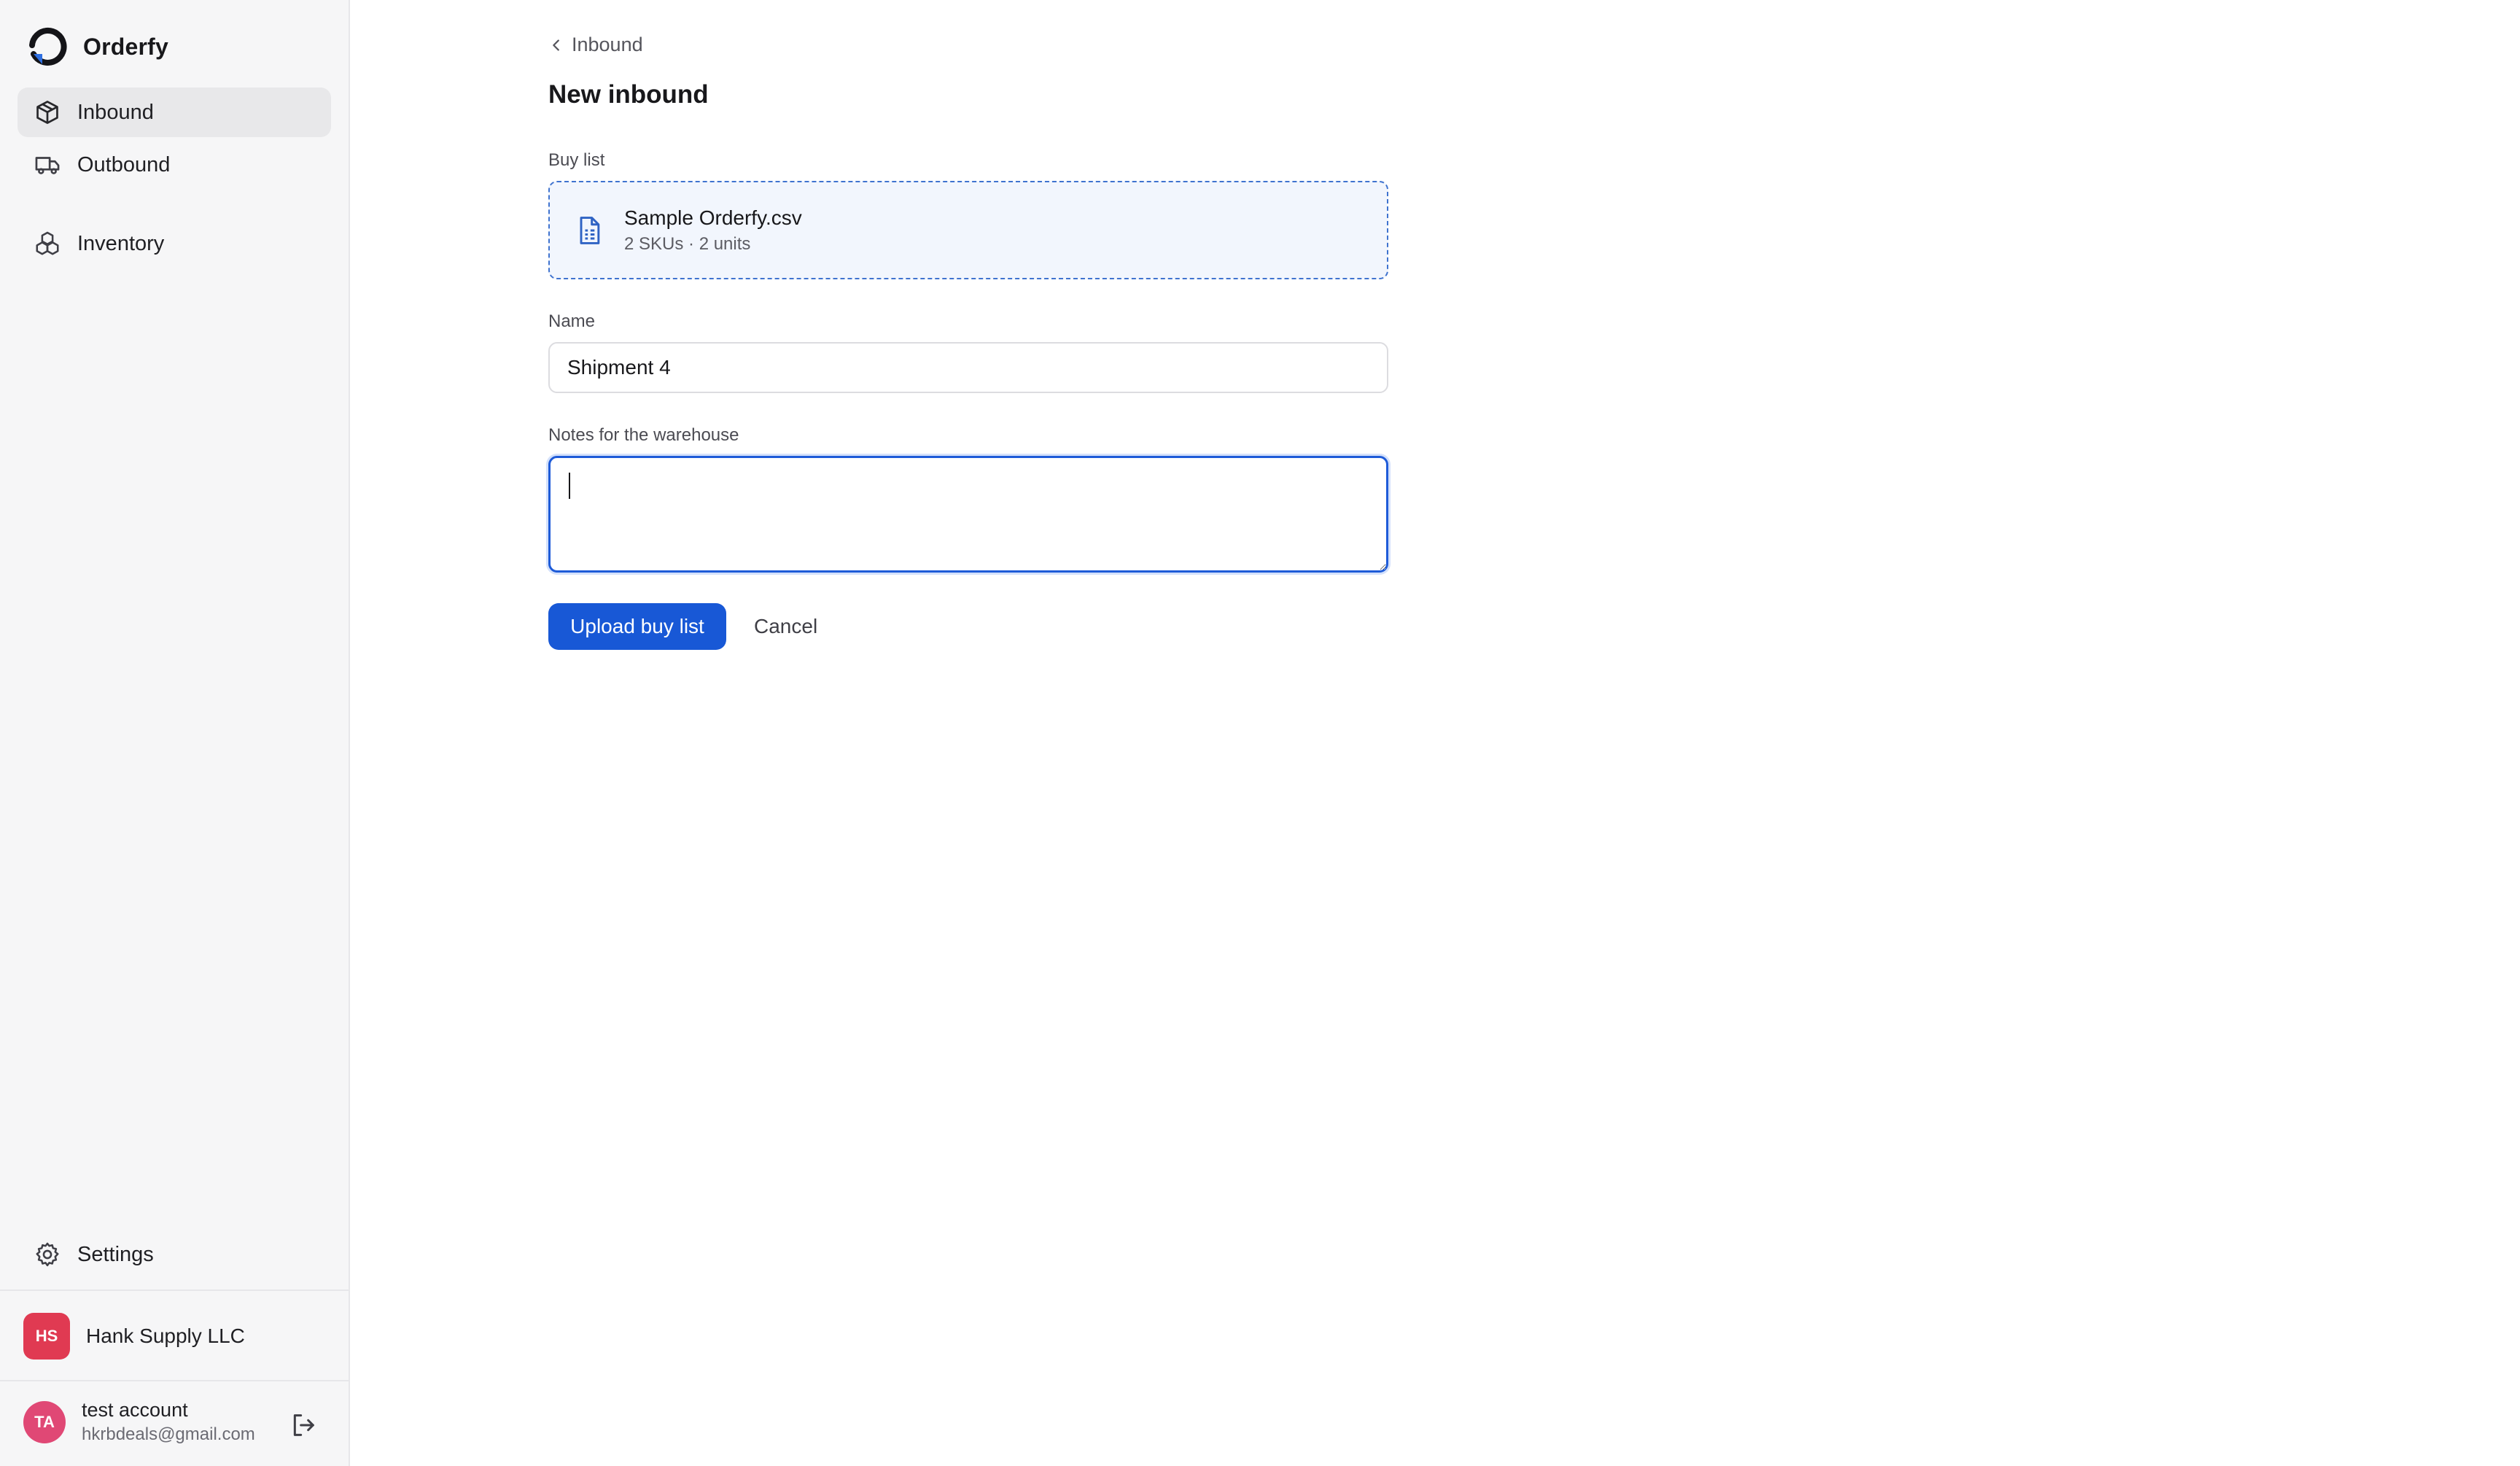 The width and height of the screenshot is (2520, 1466). What do you see at coordinates (44, 1422) in the screenshot?
I see `user-avatar: TA` at bounding box center [44, 1422].